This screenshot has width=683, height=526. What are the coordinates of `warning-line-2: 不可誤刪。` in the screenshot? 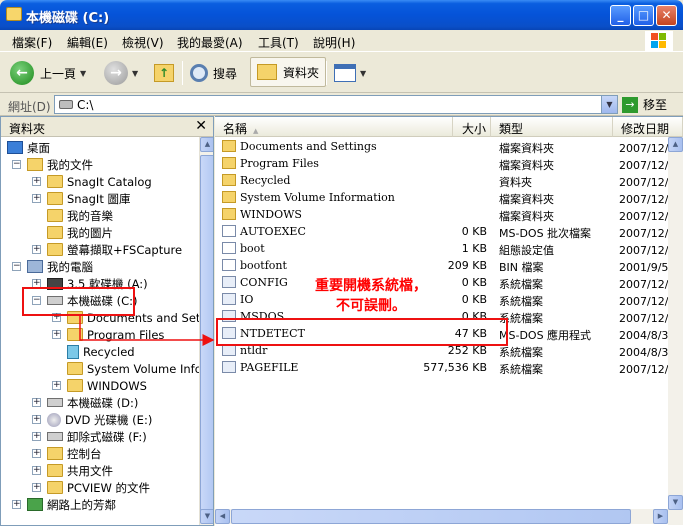 It's located at (371, 306).